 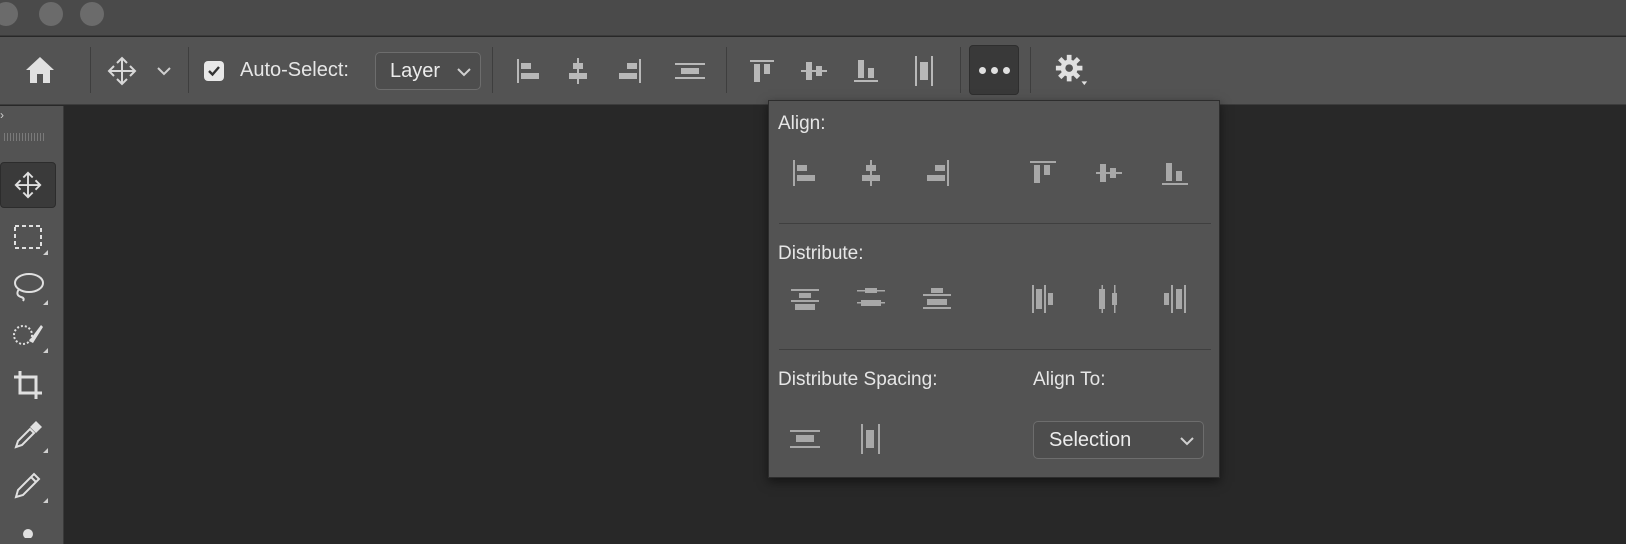 I want to click on distribute-horizontal-centers-icon, so click(x=1109, y=299).